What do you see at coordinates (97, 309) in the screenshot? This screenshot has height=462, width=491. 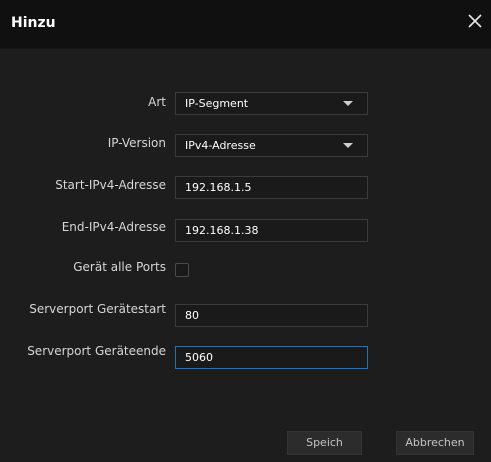 I see `port-start-label: Serverport Gerätestart` at bounding box center [97, 309].